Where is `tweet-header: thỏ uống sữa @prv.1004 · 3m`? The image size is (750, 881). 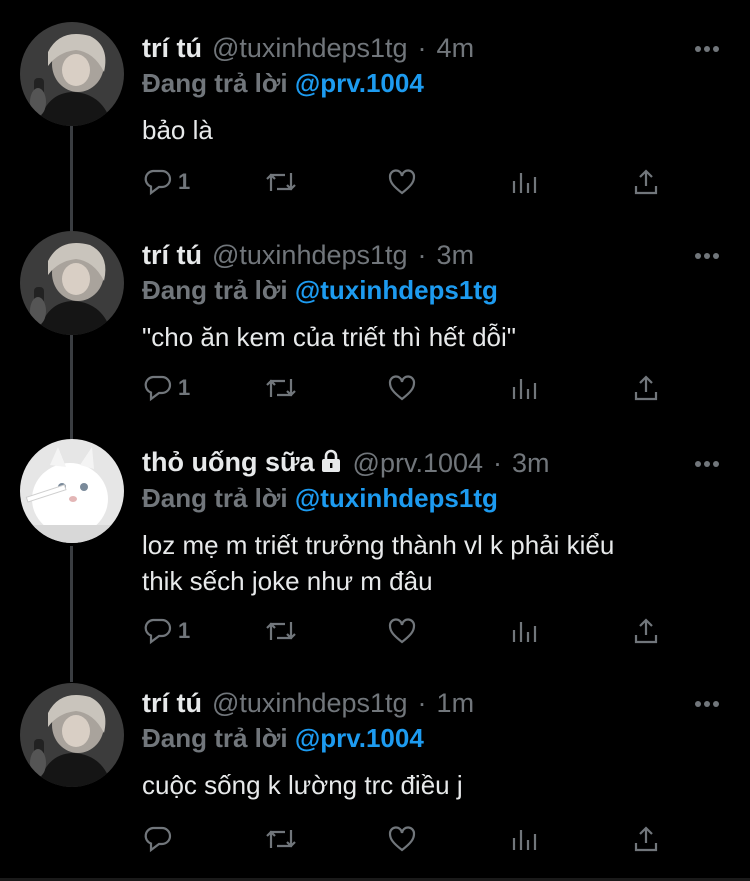 tweet-header: thỏ uống sữa @prv.1004 · 3m is located at coordinates (346, 463).